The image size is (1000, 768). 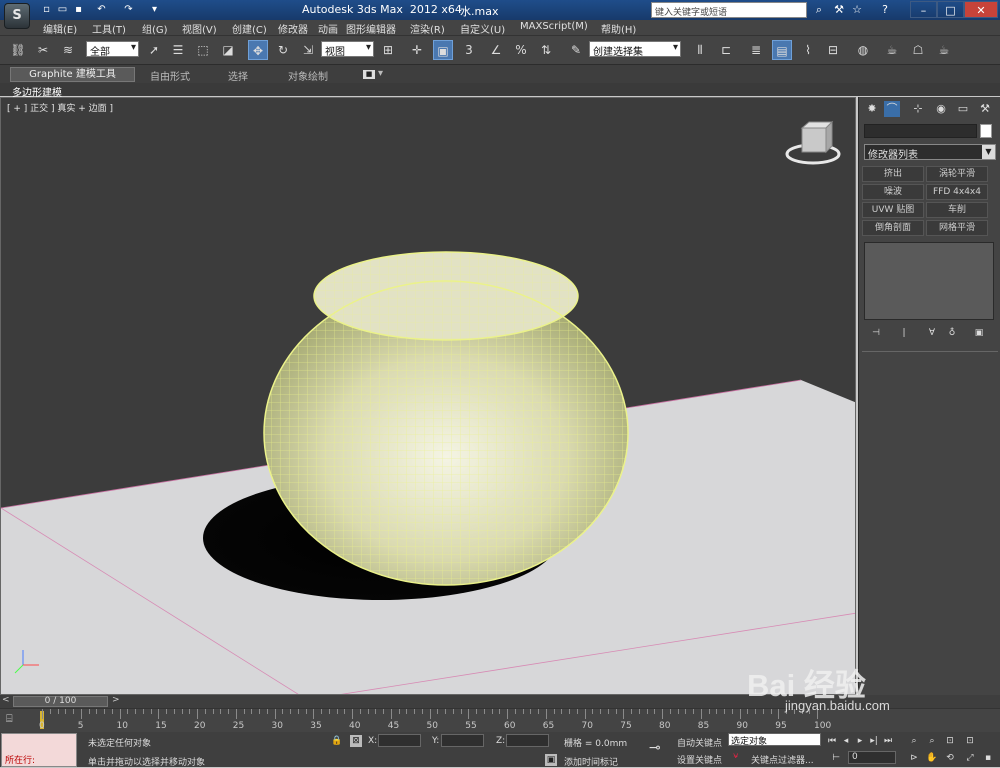 What do you see at coordinates (60, 28) in the screenshot?
I see `menu-edit: 编辑(E)` at bounding box center [60, 28].